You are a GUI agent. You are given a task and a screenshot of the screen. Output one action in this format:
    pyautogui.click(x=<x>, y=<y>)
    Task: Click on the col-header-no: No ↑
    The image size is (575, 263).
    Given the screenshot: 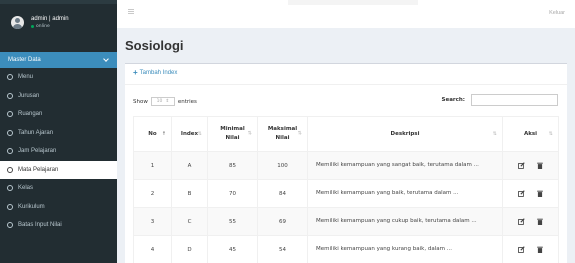 What is the action you would take?
    pyautogui.click(x=152, y=134)
    